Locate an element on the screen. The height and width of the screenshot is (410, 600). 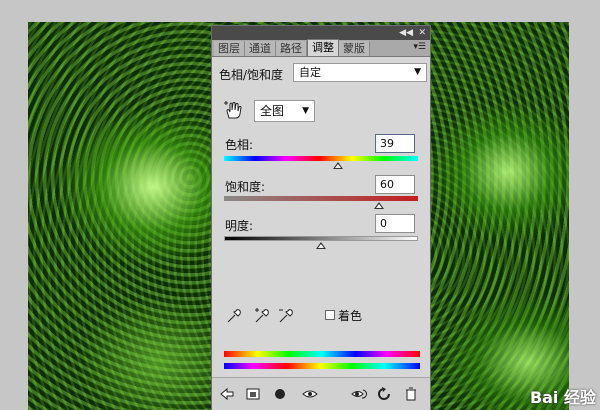
eye-icon is located at coordinates (310, 394).